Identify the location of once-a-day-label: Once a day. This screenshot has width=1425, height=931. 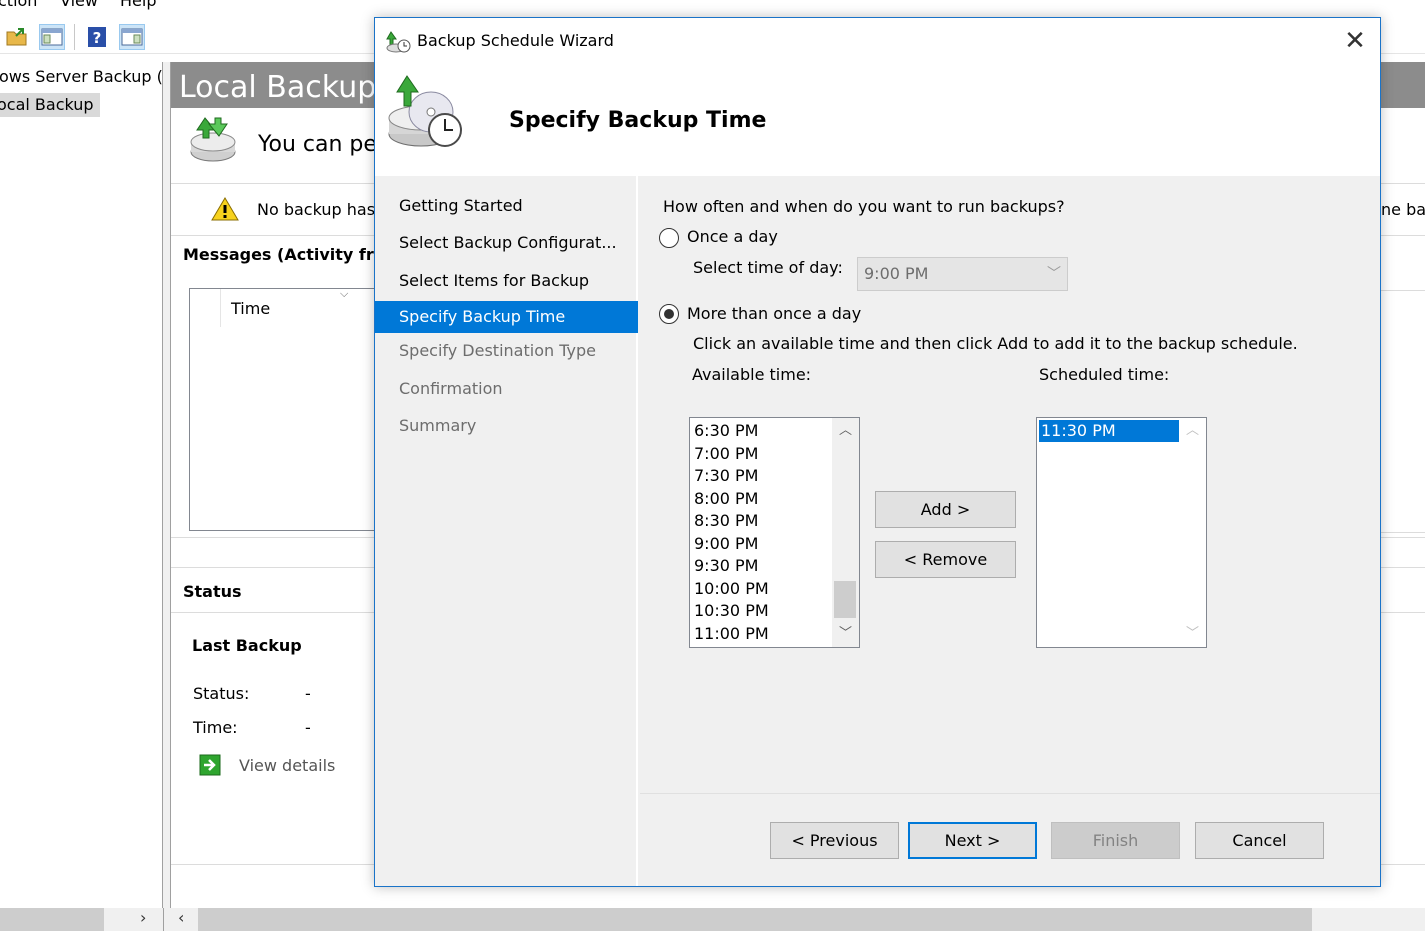
(732, 236).